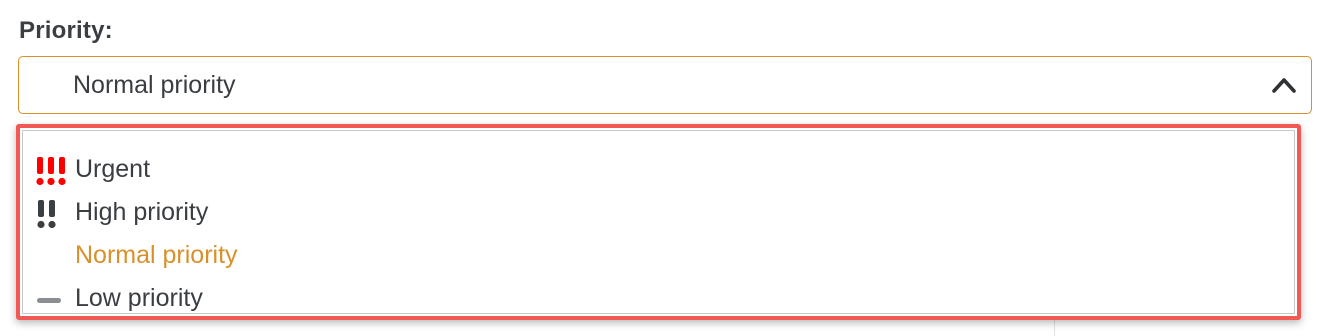 The width and height of the screenshot is (1322, 336). What do you see at coordinates (51, 171) in the screenshot?
I see `triple-exclamation-icon` at bounding box center [51, 171].